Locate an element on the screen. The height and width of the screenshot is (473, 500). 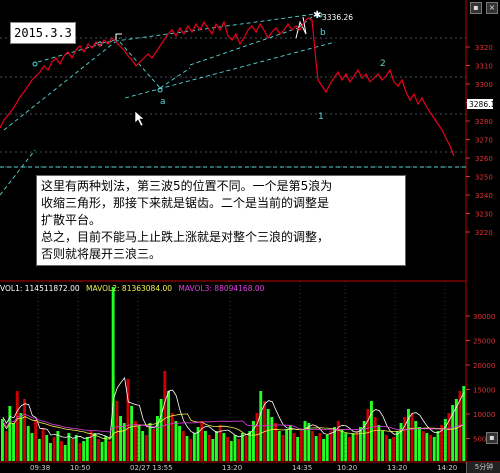
tab-5-minute: 5分钟 is located at coordinates (483, 467).